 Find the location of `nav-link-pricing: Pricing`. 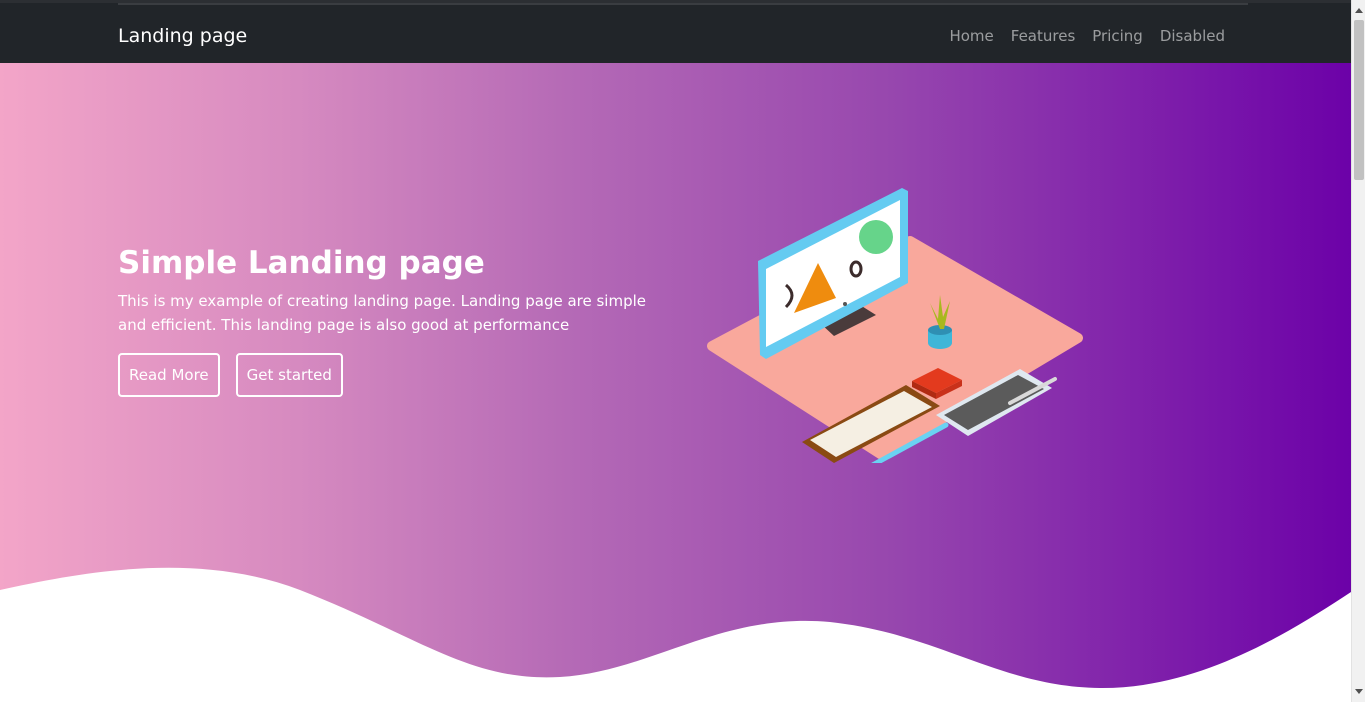

nav-link-pricing: Pricing is located at coordinates (1117, 36).